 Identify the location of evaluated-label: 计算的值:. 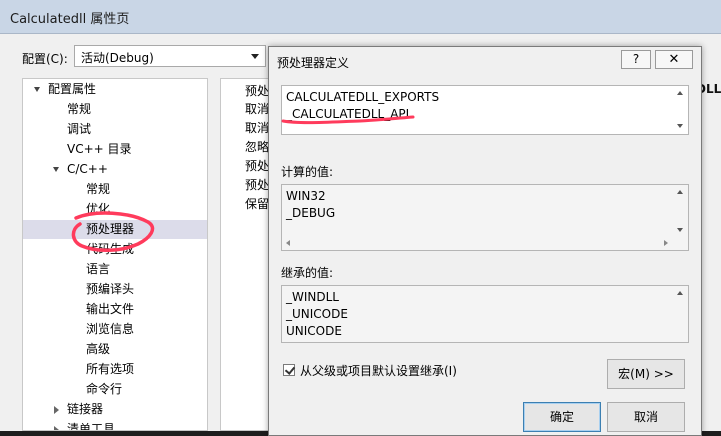
(307, 172).